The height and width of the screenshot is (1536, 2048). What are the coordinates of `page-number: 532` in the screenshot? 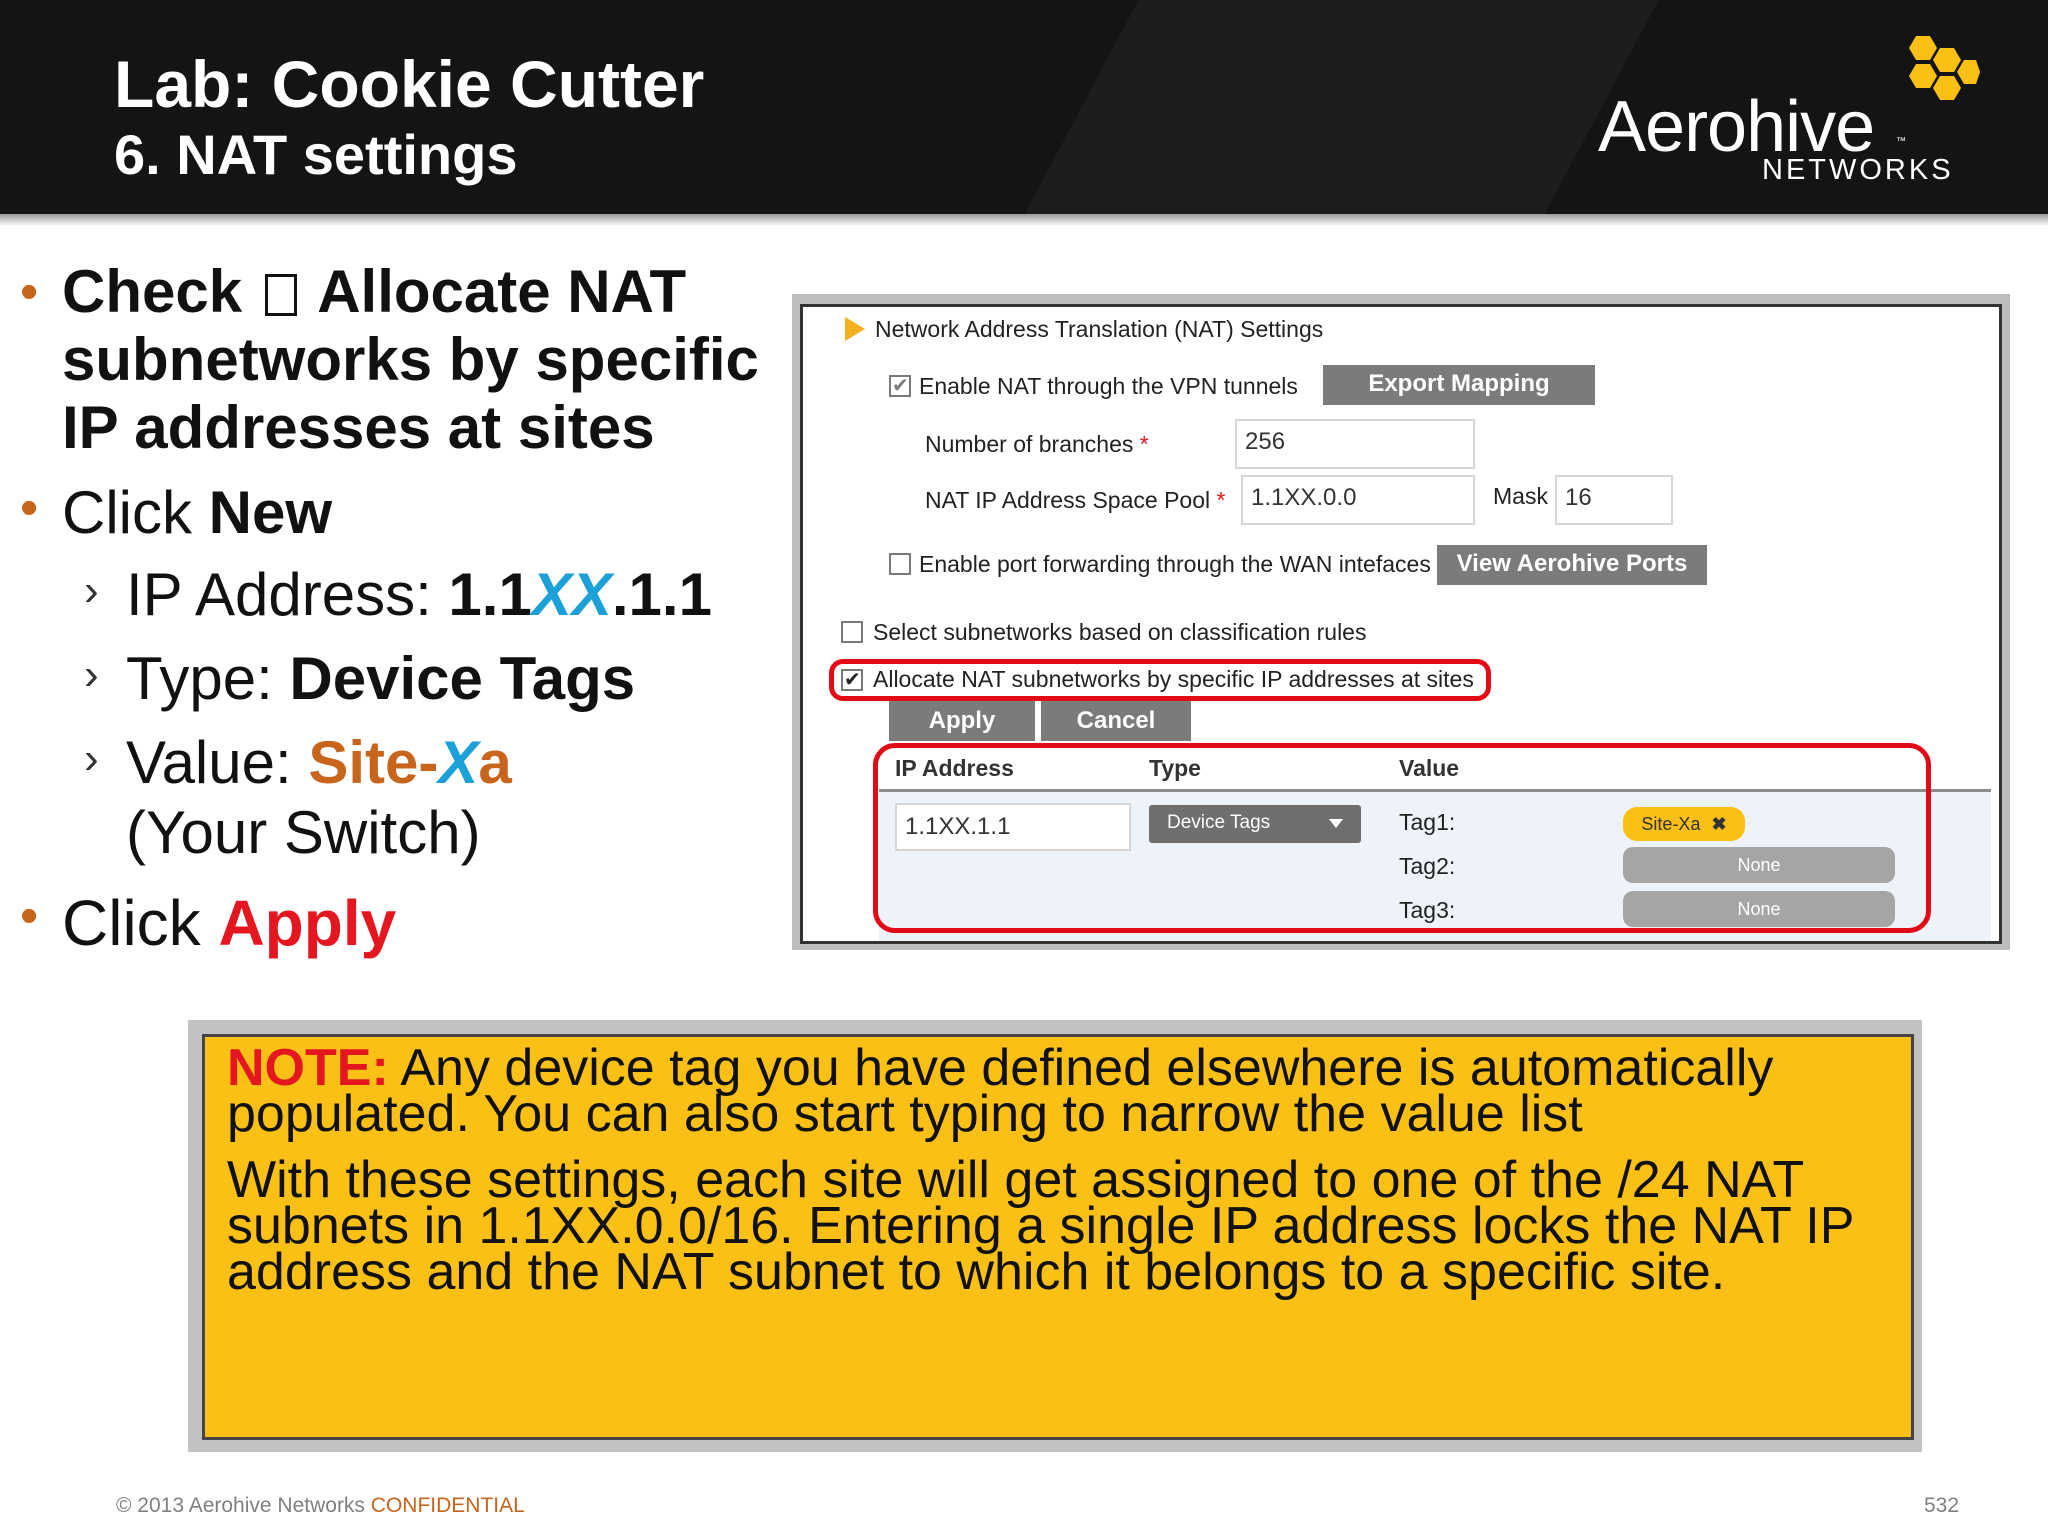 It's located at (1942, 1505).